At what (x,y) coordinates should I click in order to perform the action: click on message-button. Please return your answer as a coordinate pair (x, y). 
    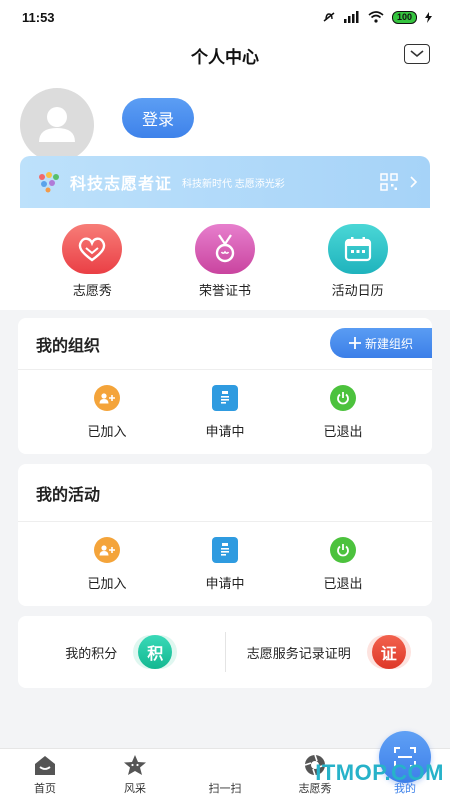
    Looking at the image, I should click on (417, 54).